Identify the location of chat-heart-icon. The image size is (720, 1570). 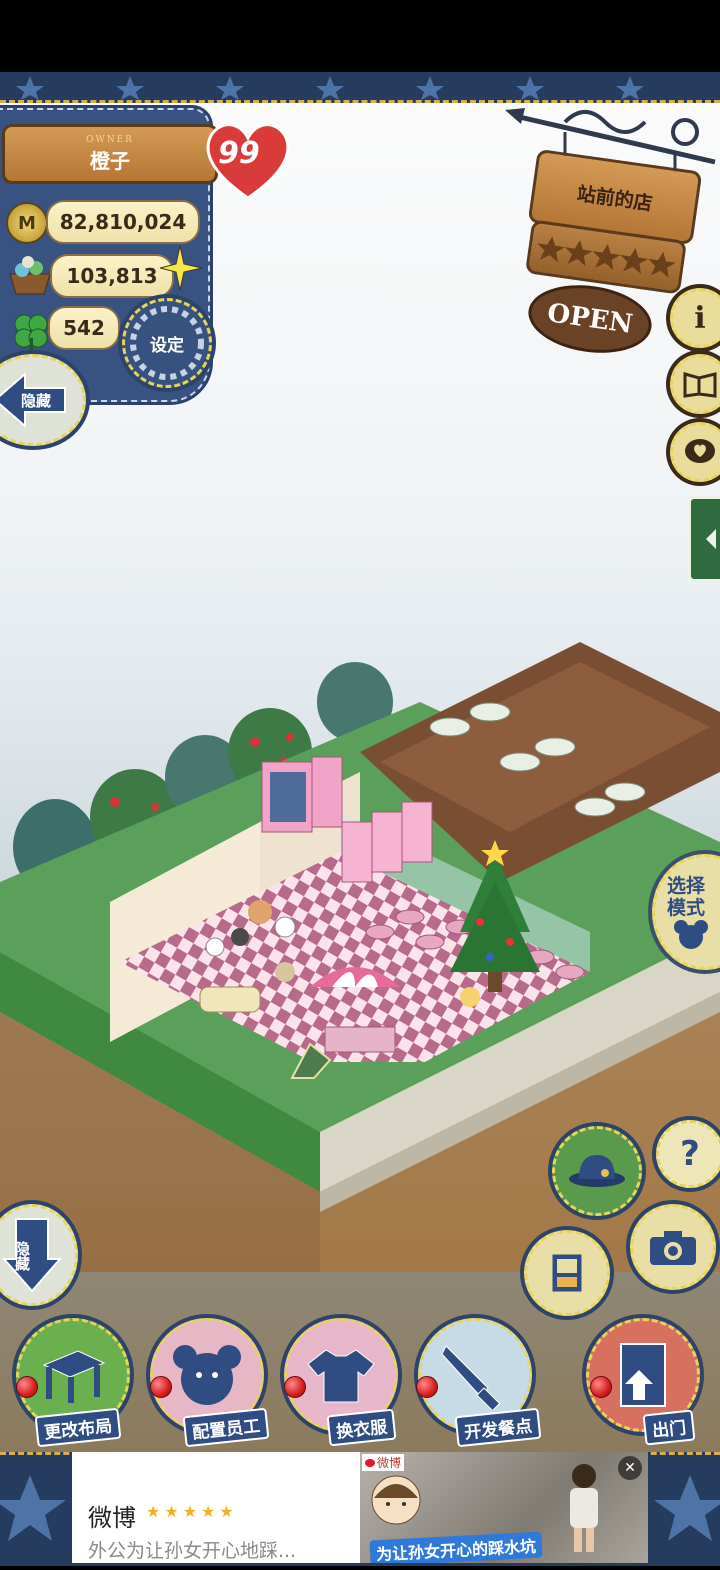
(700, 451).